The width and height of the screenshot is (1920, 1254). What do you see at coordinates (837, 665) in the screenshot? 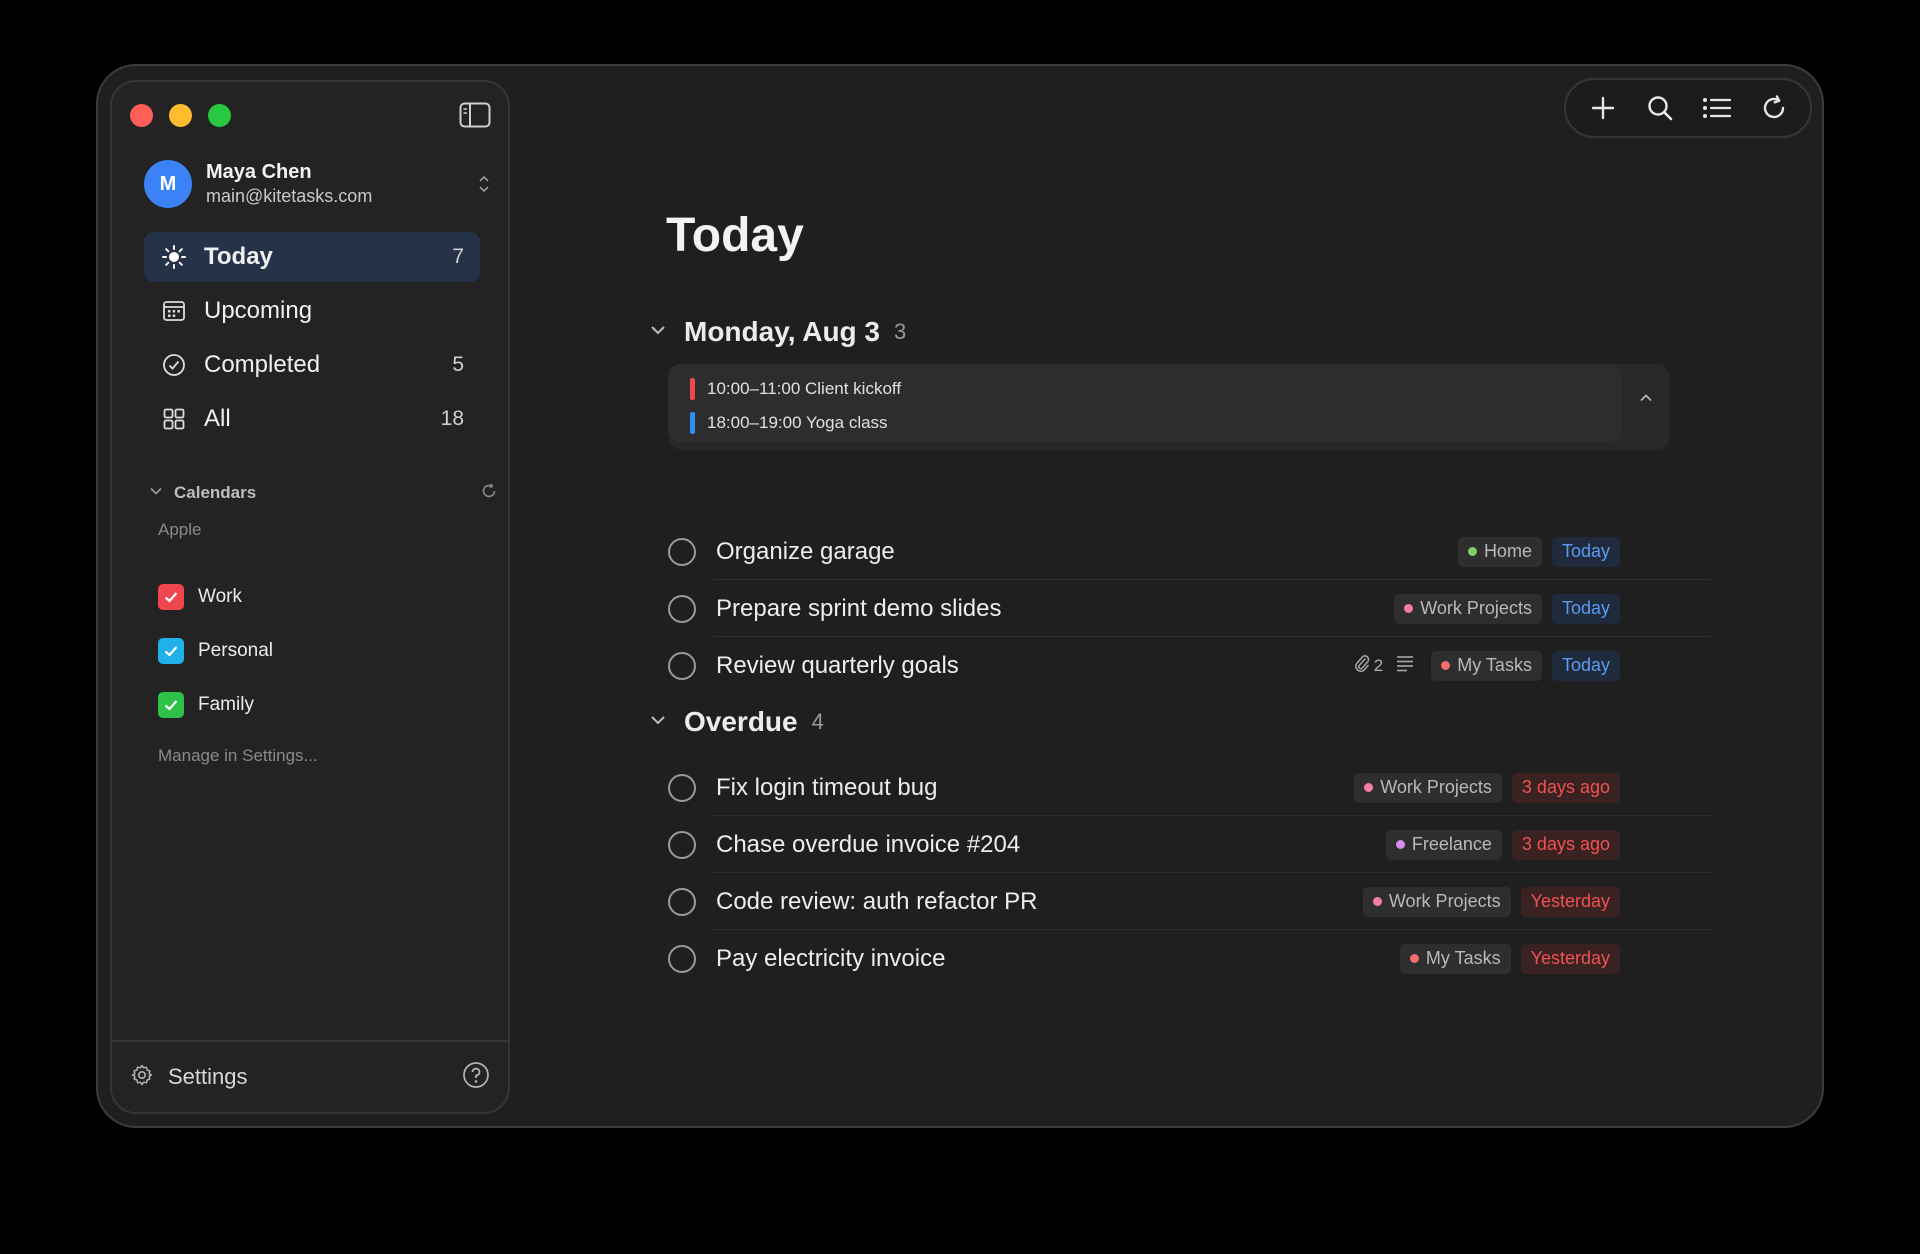
I see `task-title: Review quarterly goals` at bounding box center [837, 665].